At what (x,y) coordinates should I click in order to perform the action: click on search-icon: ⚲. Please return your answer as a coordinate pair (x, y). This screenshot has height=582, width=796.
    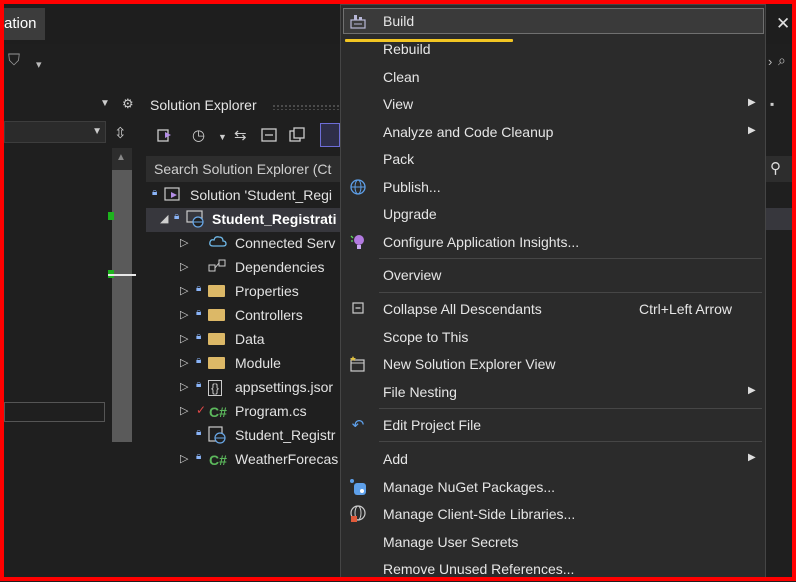
    Looking at the image, I should click on (775, 168).